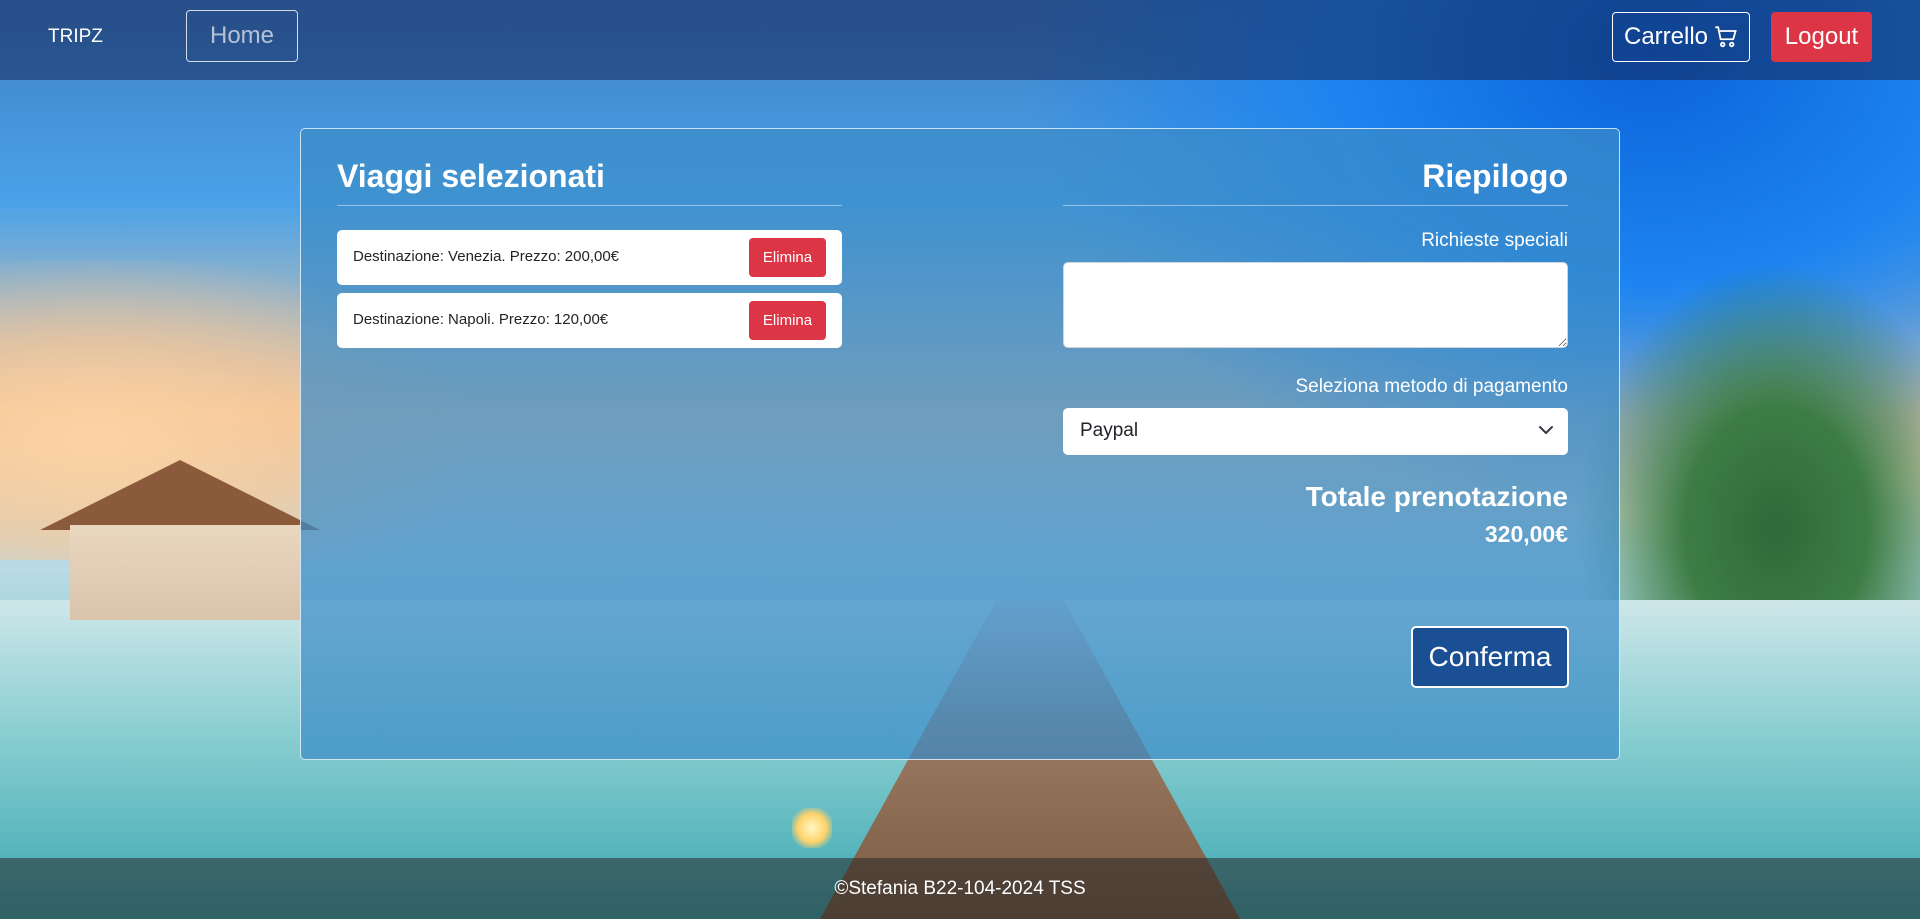 Image resolution: width=1920 pixels, height=919 pixels. I want to click on payment-method-label: Seleziona metodo di pagamento, so click(1431, 386).